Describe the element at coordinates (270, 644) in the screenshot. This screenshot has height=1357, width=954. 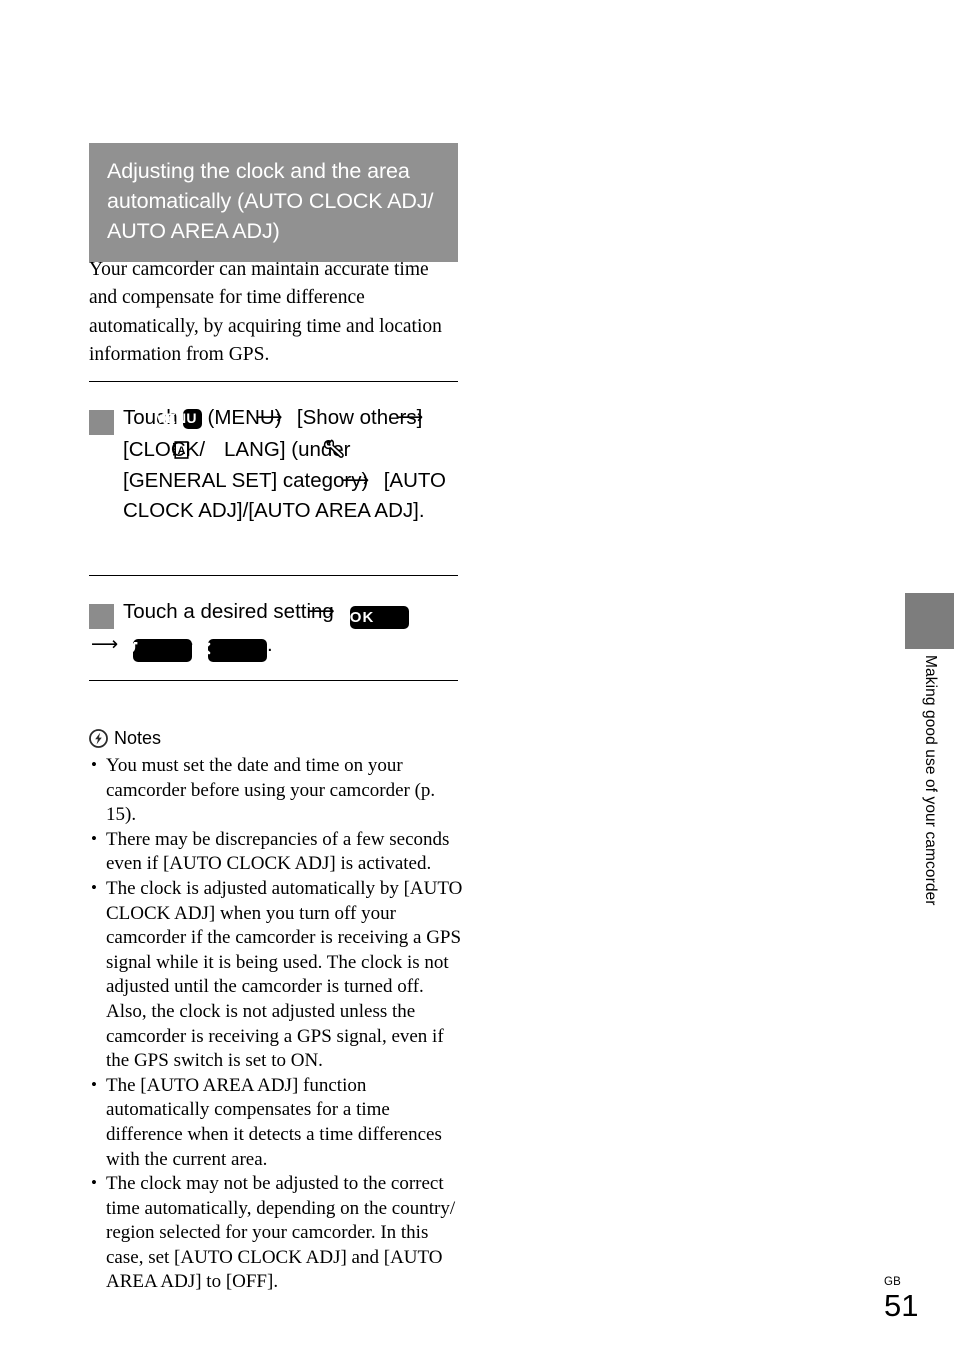
I see `step-2-trailing-period: .` at that location.